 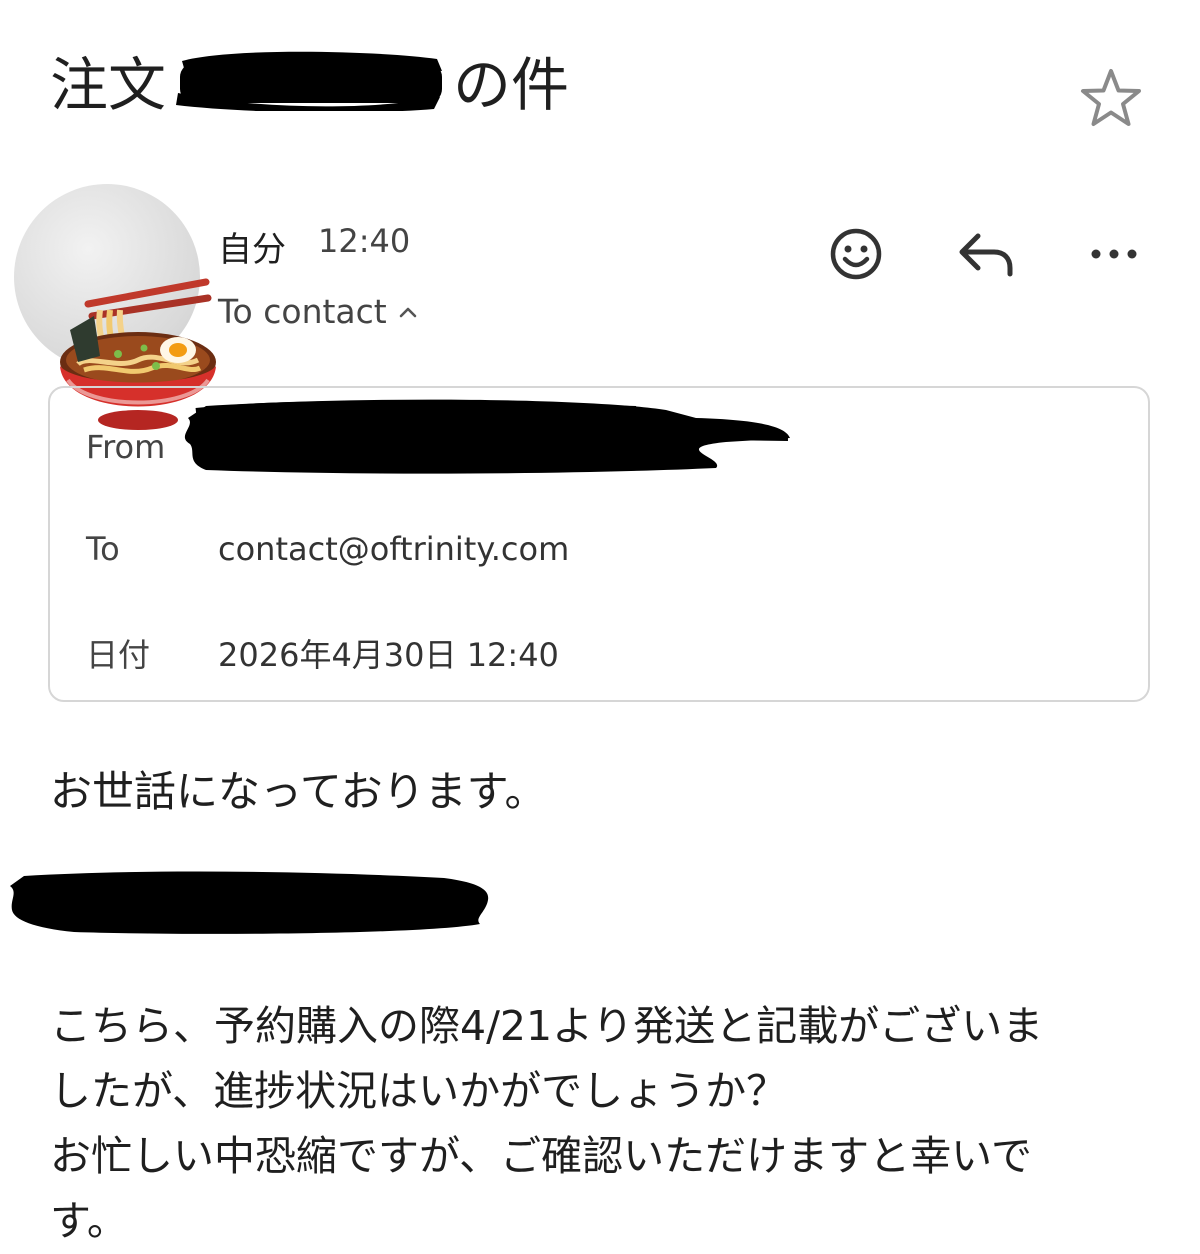 What do you see at coordinates (856, 254) in the screenshot?
I see `smiley-icon` at bounding box center [856, 254].